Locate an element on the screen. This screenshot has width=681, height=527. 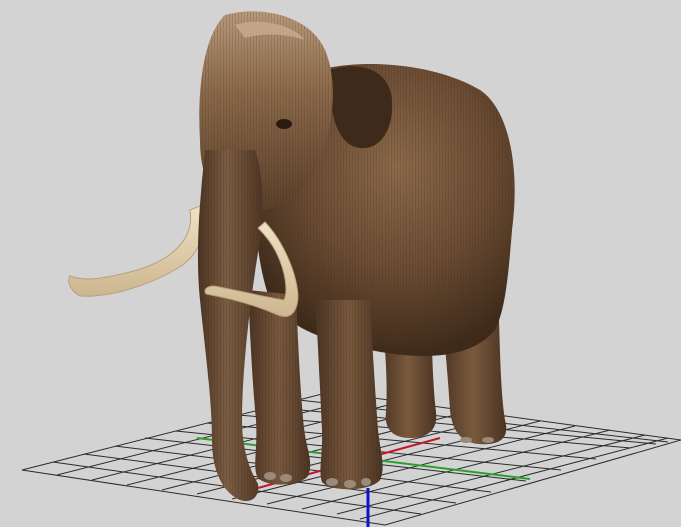
mammoth-eye is located at coordinates (284, 124).